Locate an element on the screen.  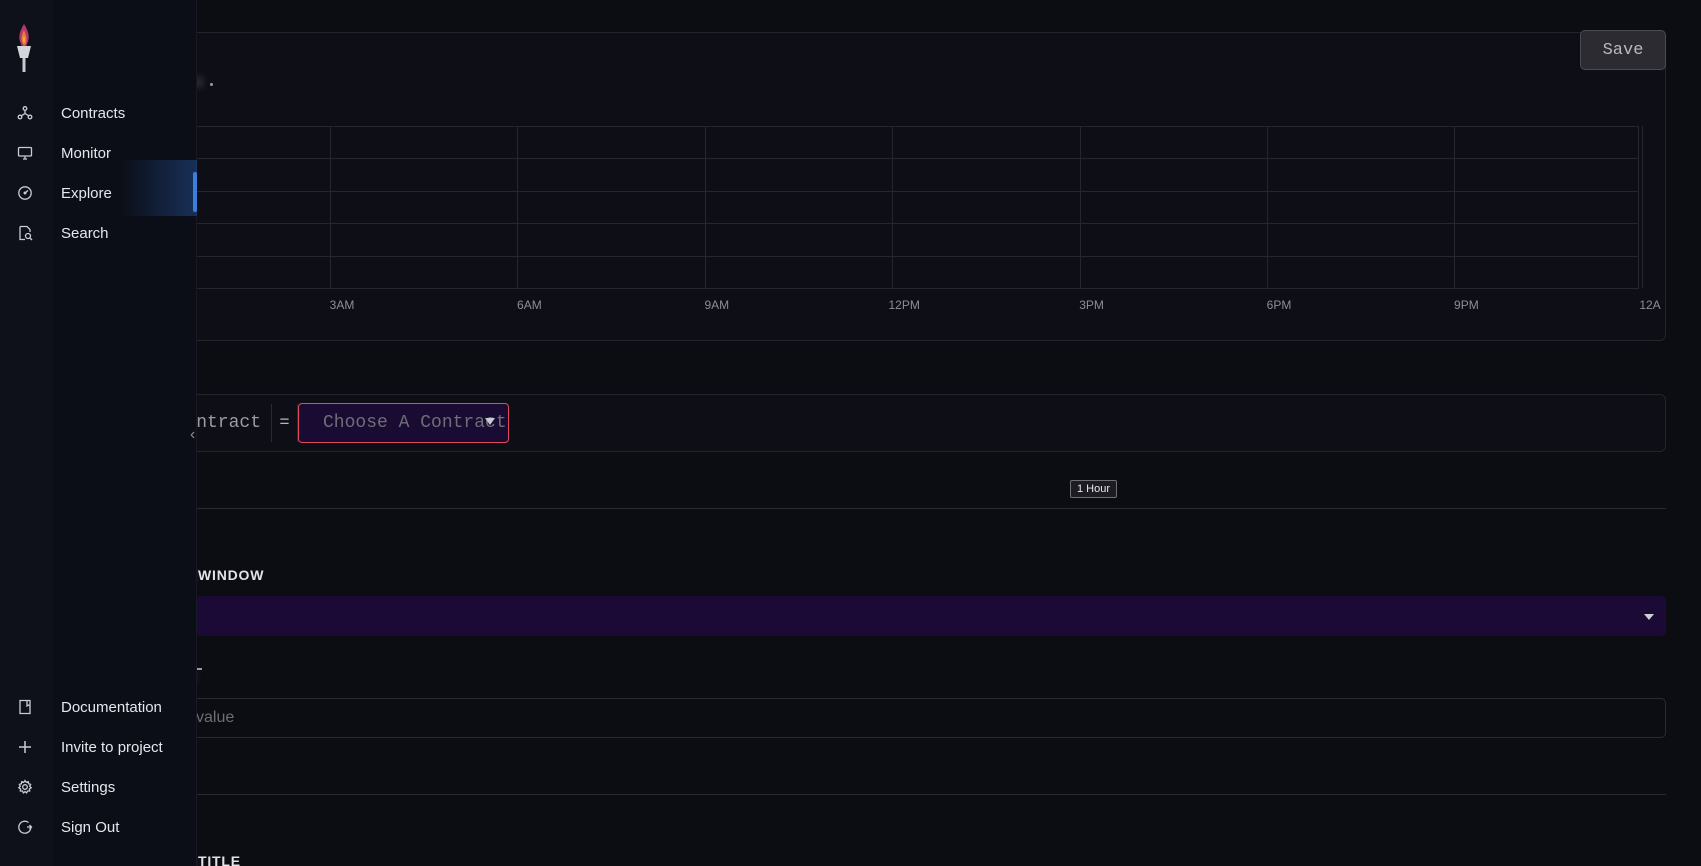
sidebar-item-invite: Invite to project is located at coordinates (98, 747).